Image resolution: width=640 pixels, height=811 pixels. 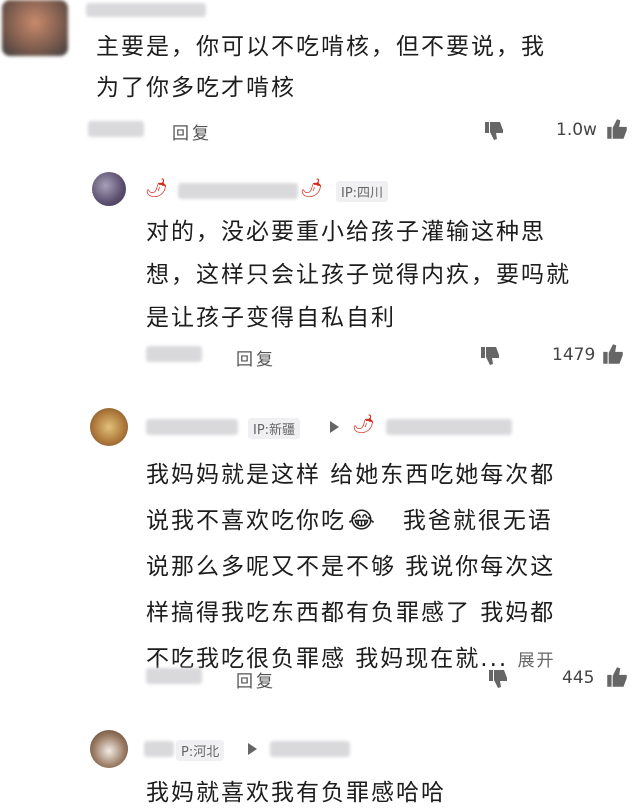 I want to click on like-count: 1.0w, so click(x=576, y=130).